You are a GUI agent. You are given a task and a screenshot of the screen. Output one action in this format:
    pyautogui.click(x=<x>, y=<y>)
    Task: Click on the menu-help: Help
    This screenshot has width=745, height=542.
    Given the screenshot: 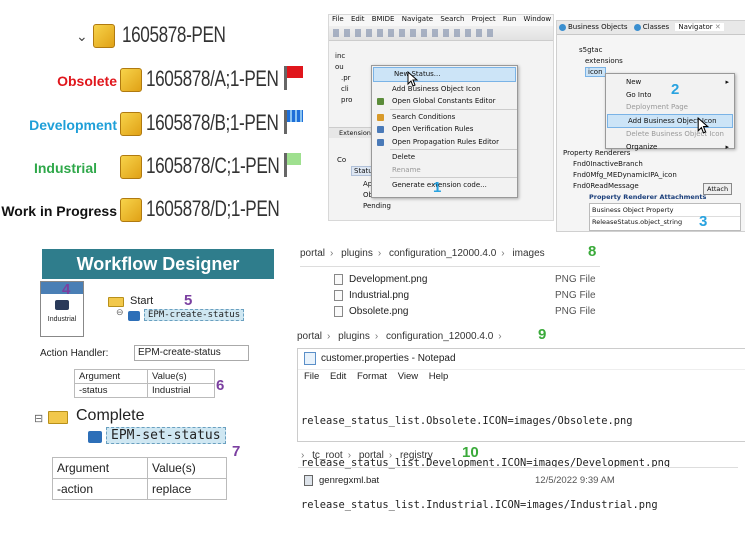 What is the action you would take?
    pyautogui.click(x=439, y=376)
    